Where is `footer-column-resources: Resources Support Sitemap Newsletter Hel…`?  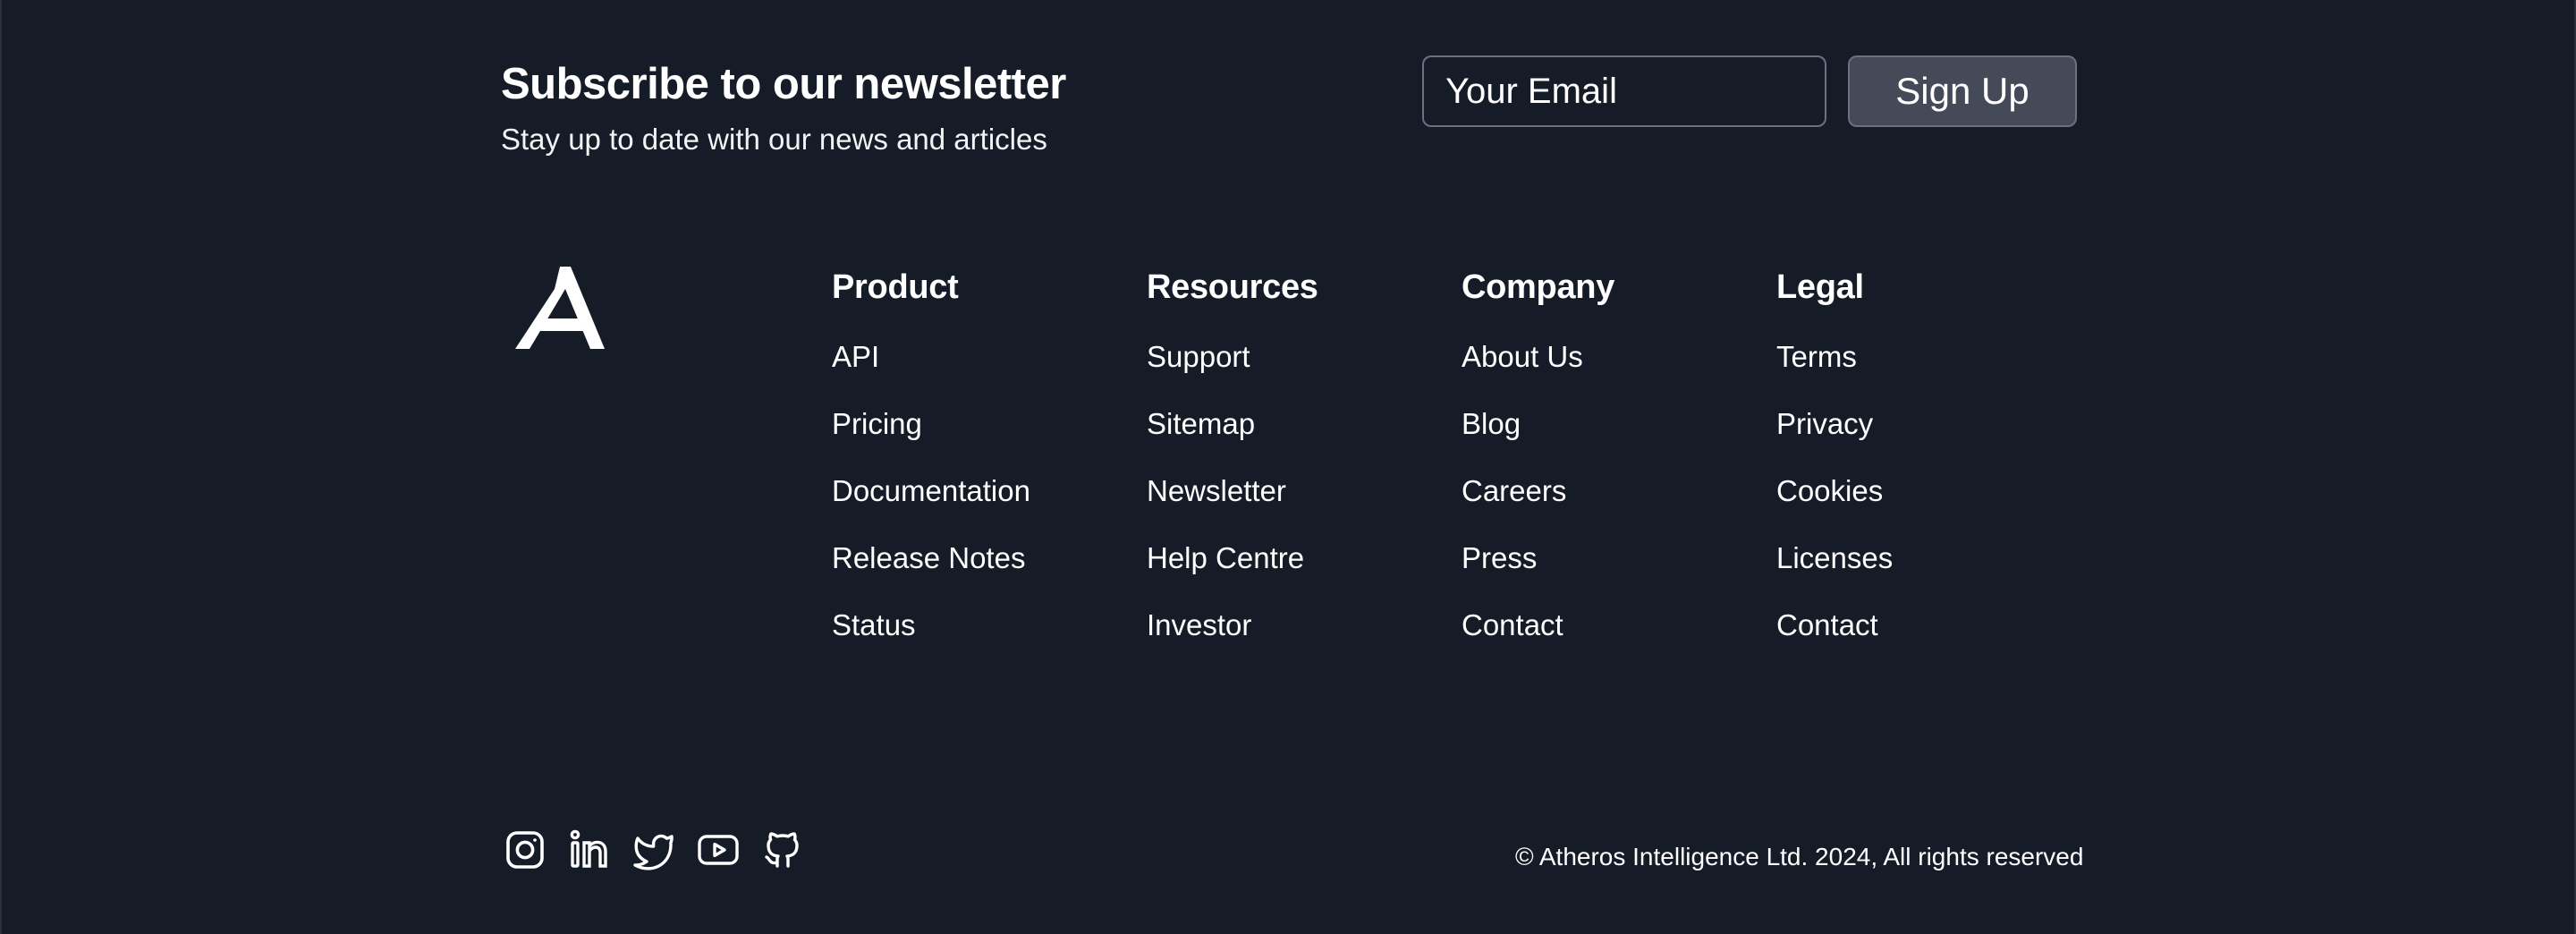
footer-column-resources: Resources Support Sitemap Newsletter Hel… is located at coordinates (1232, 467).